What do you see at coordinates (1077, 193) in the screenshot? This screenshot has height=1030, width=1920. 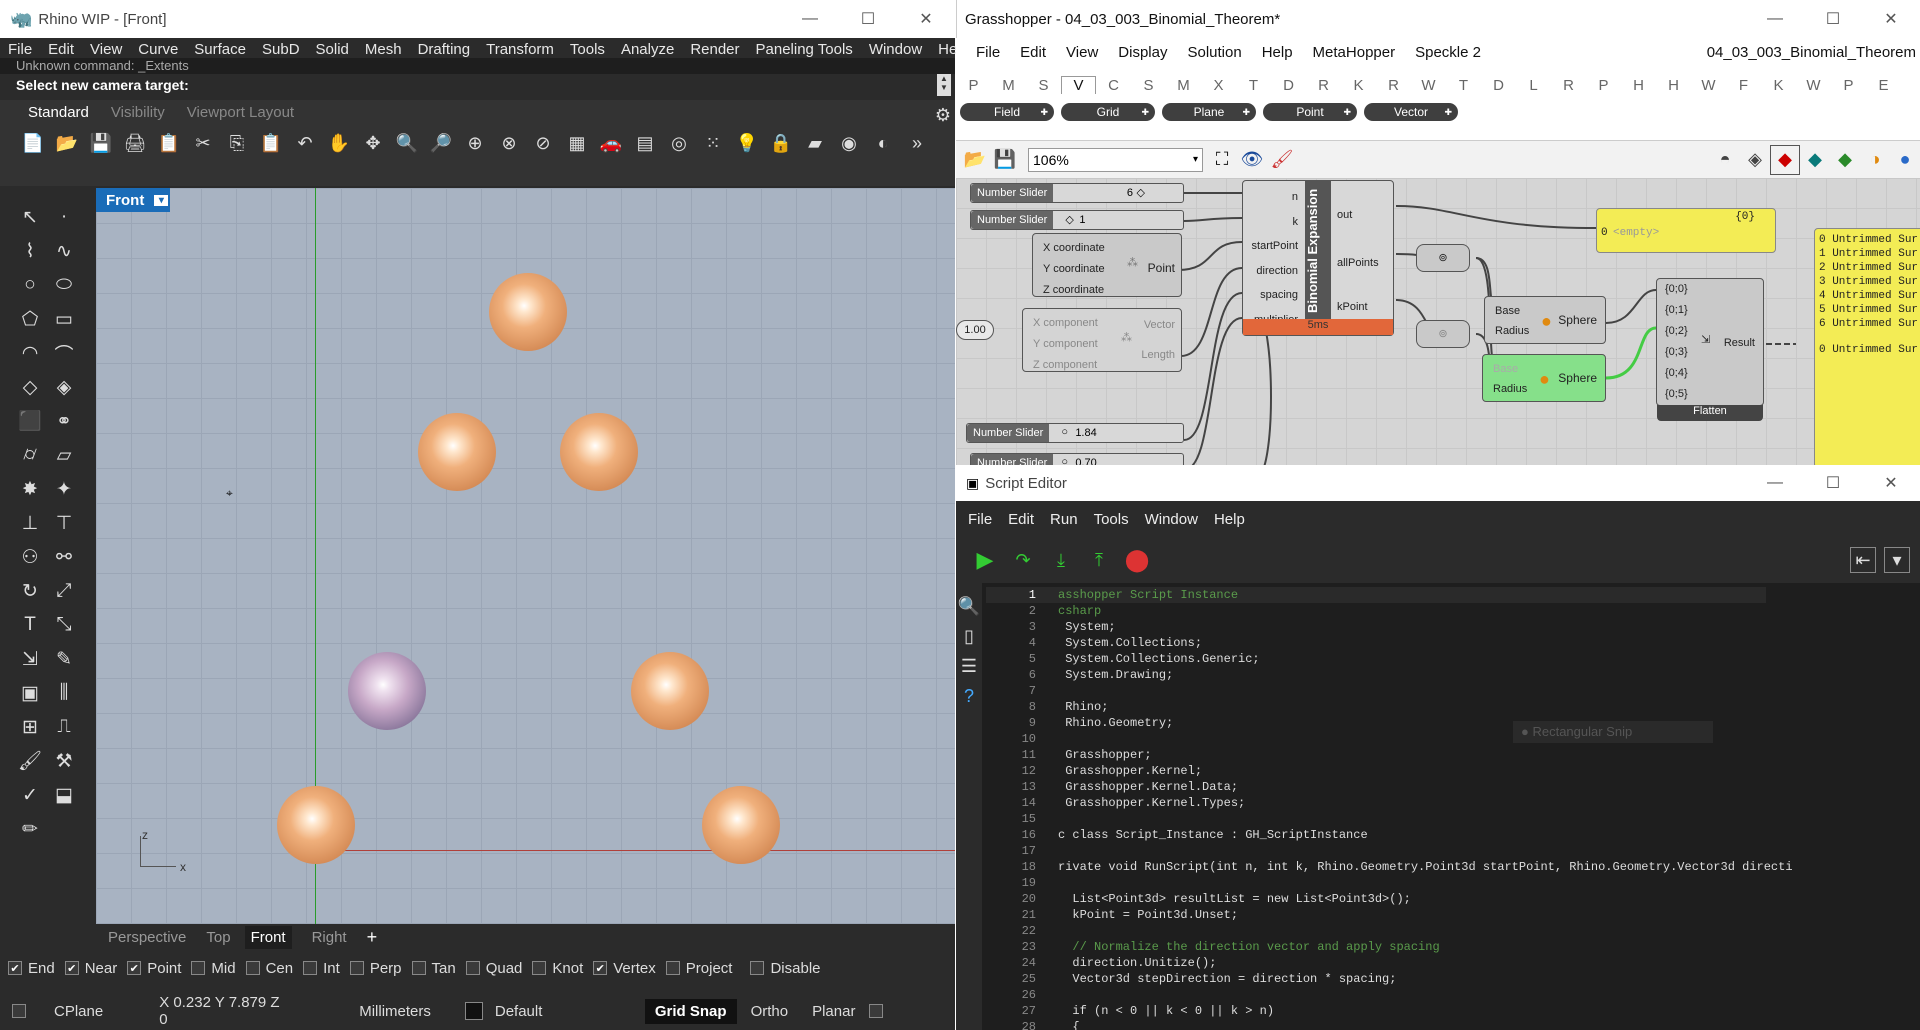 I see `number-slider-n: Number Slider 6 ◇` at bounding box center [1077, 193].